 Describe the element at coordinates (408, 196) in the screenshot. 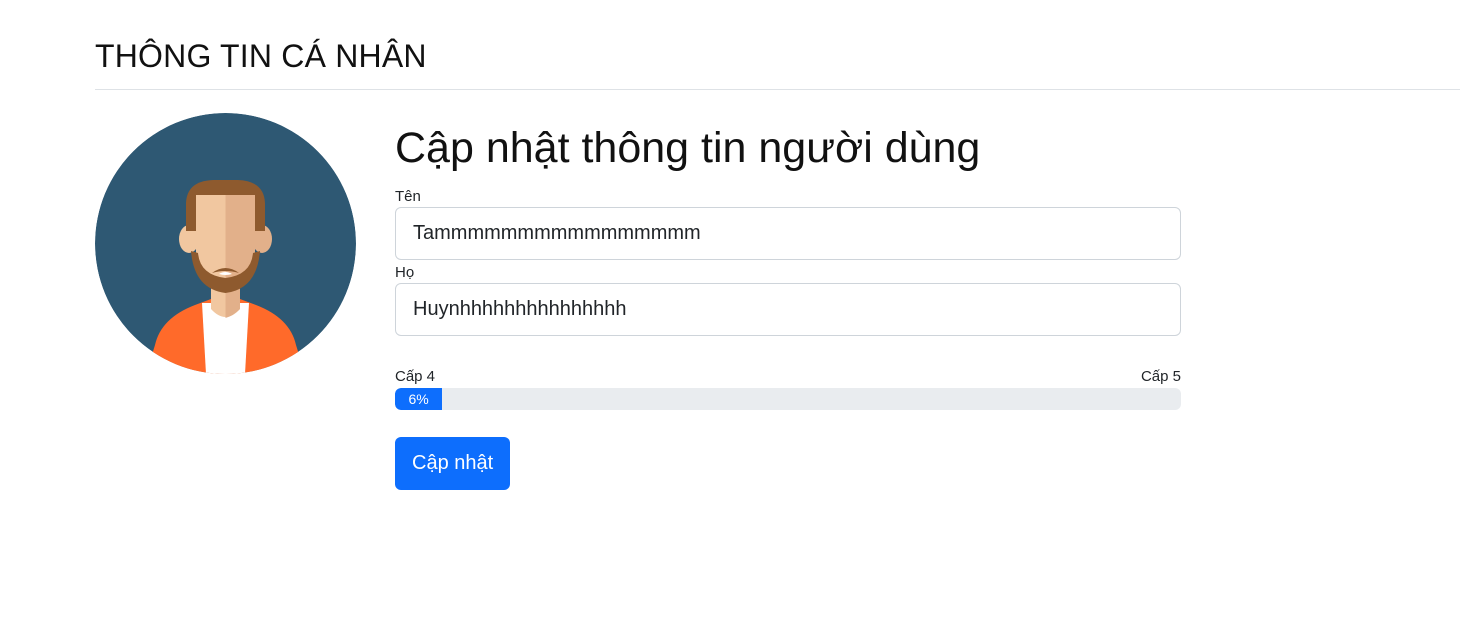

I see `first-name-label: Tên` at that location.